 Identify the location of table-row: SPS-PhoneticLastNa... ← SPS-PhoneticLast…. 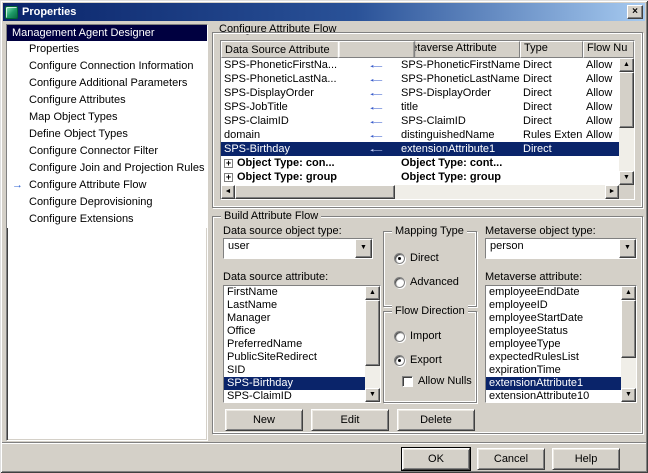
(420, 79).